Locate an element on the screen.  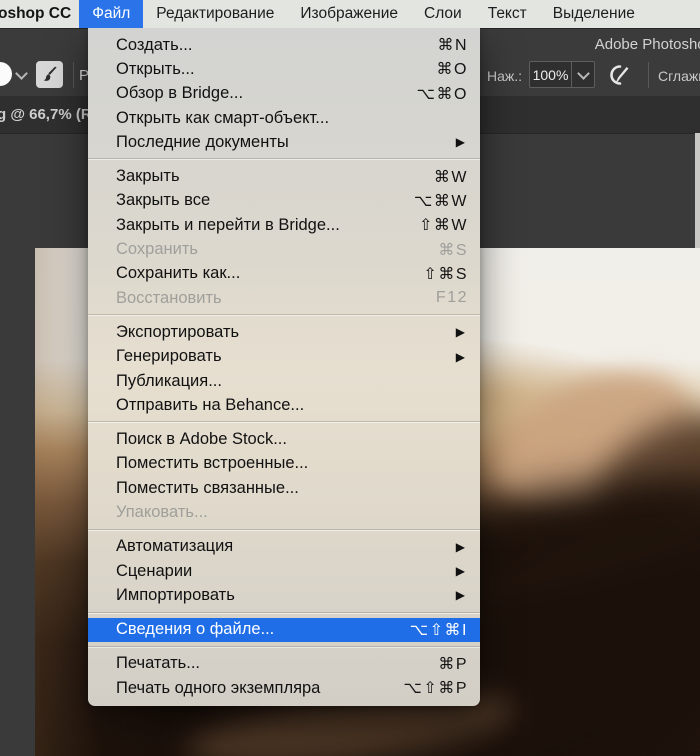
menu-item-file-info: Сведения о файле... ⌥⇧⌘I is located at coordinates (284, 629).